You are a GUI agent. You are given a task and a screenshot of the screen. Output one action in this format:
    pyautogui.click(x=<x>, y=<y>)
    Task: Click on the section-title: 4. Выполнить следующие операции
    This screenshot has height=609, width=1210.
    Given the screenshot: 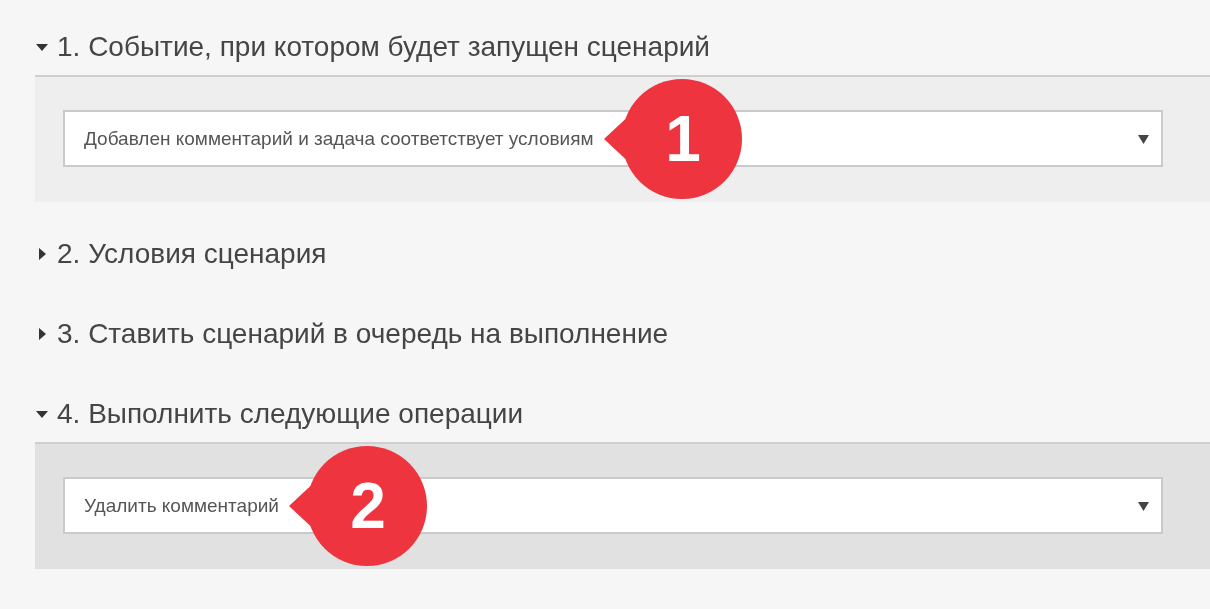 What is the action you would take?
    pyautogui.click(x=290, y=414)
    